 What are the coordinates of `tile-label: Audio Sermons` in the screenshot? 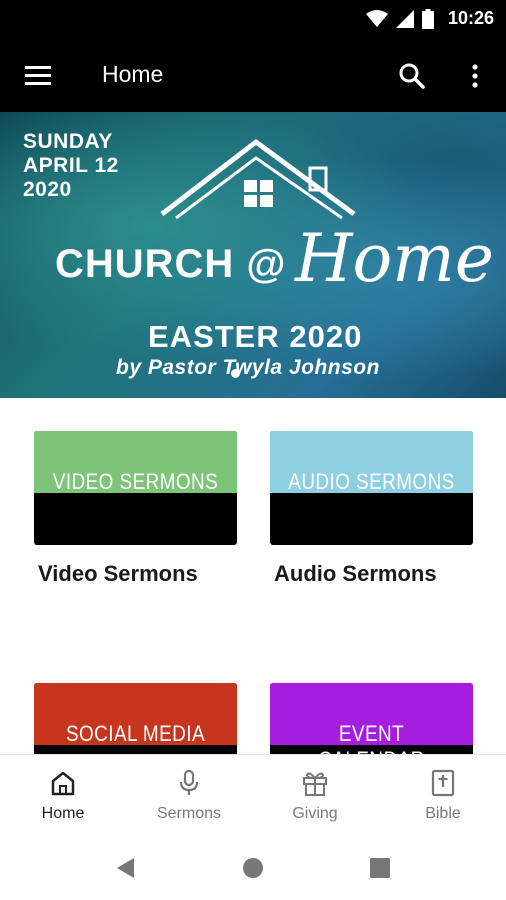 It's located at (355, 573).